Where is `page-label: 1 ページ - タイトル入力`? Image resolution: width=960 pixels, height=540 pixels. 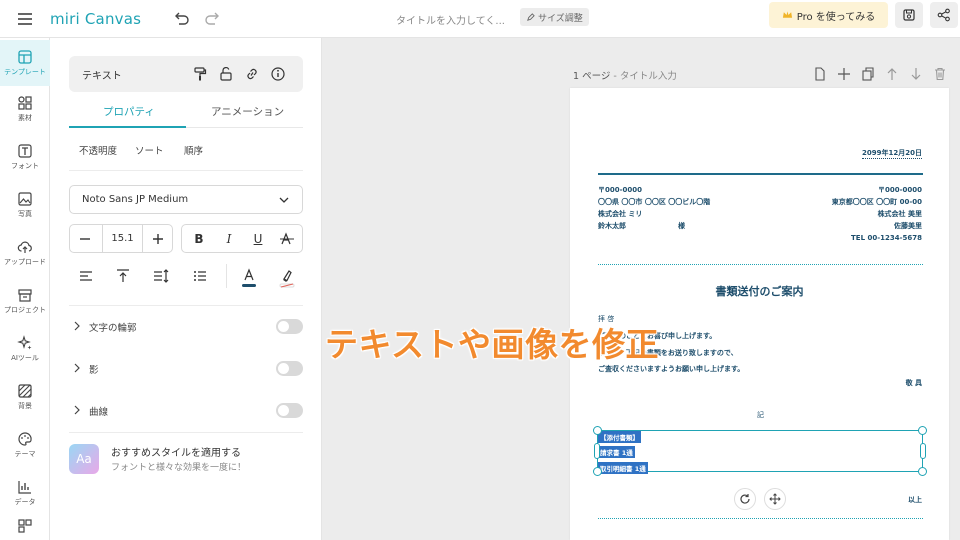 page-label: 1 ページ - タイトル入力 is located at coordinates (625, 75).